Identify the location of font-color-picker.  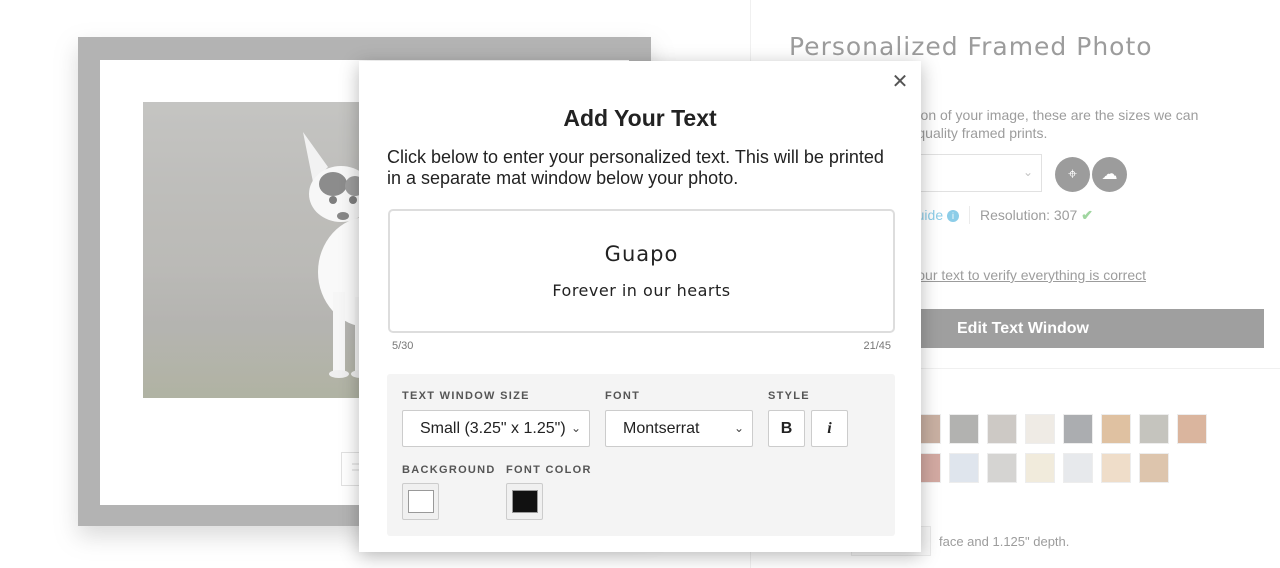
(524, 501).